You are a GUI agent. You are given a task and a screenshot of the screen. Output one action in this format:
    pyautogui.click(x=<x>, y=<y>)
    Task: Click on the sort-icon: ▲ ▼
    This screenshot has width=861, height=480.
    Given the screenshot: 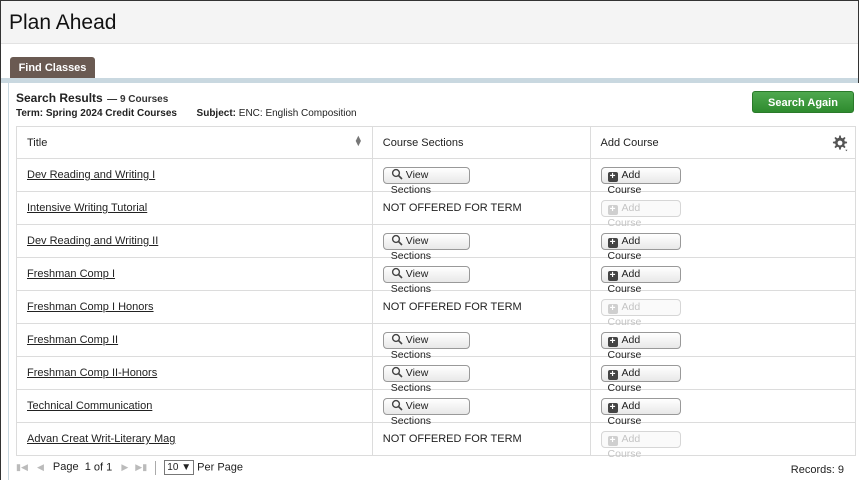 What is the action you would take?
    pyautogui.click(x=358, y=141)
    